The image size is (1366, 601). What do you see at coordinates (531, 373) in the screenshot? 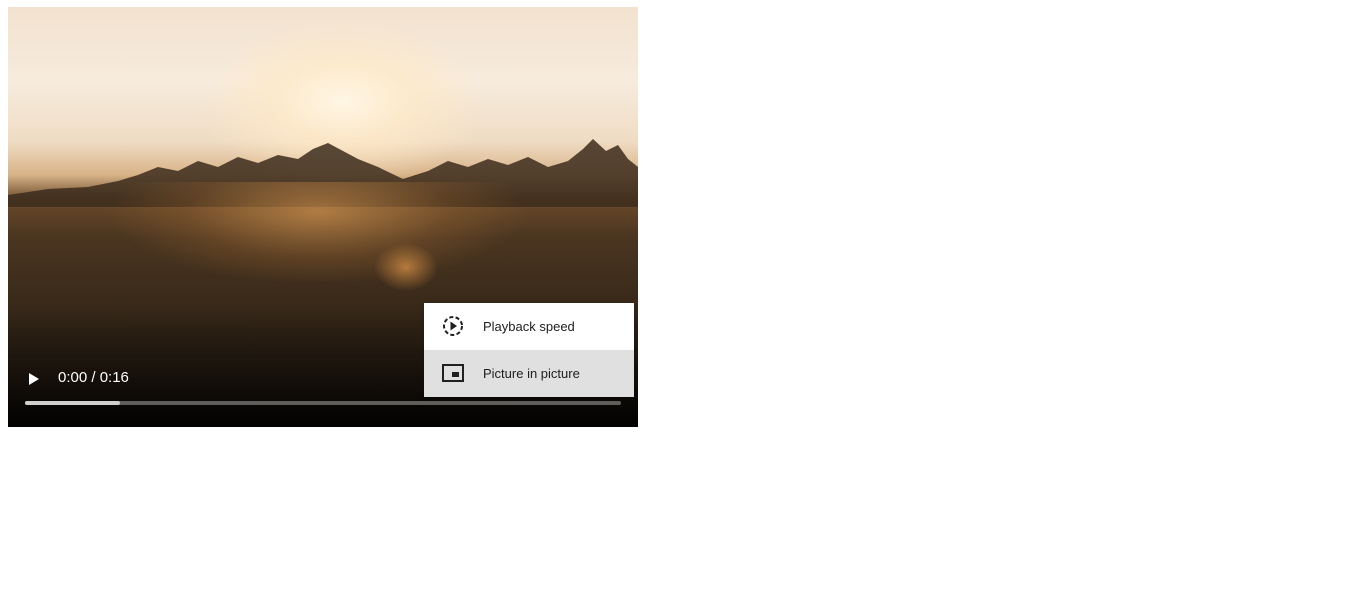
I see `menu-item-label: Picture in picture` at bounding box center [531, 373].